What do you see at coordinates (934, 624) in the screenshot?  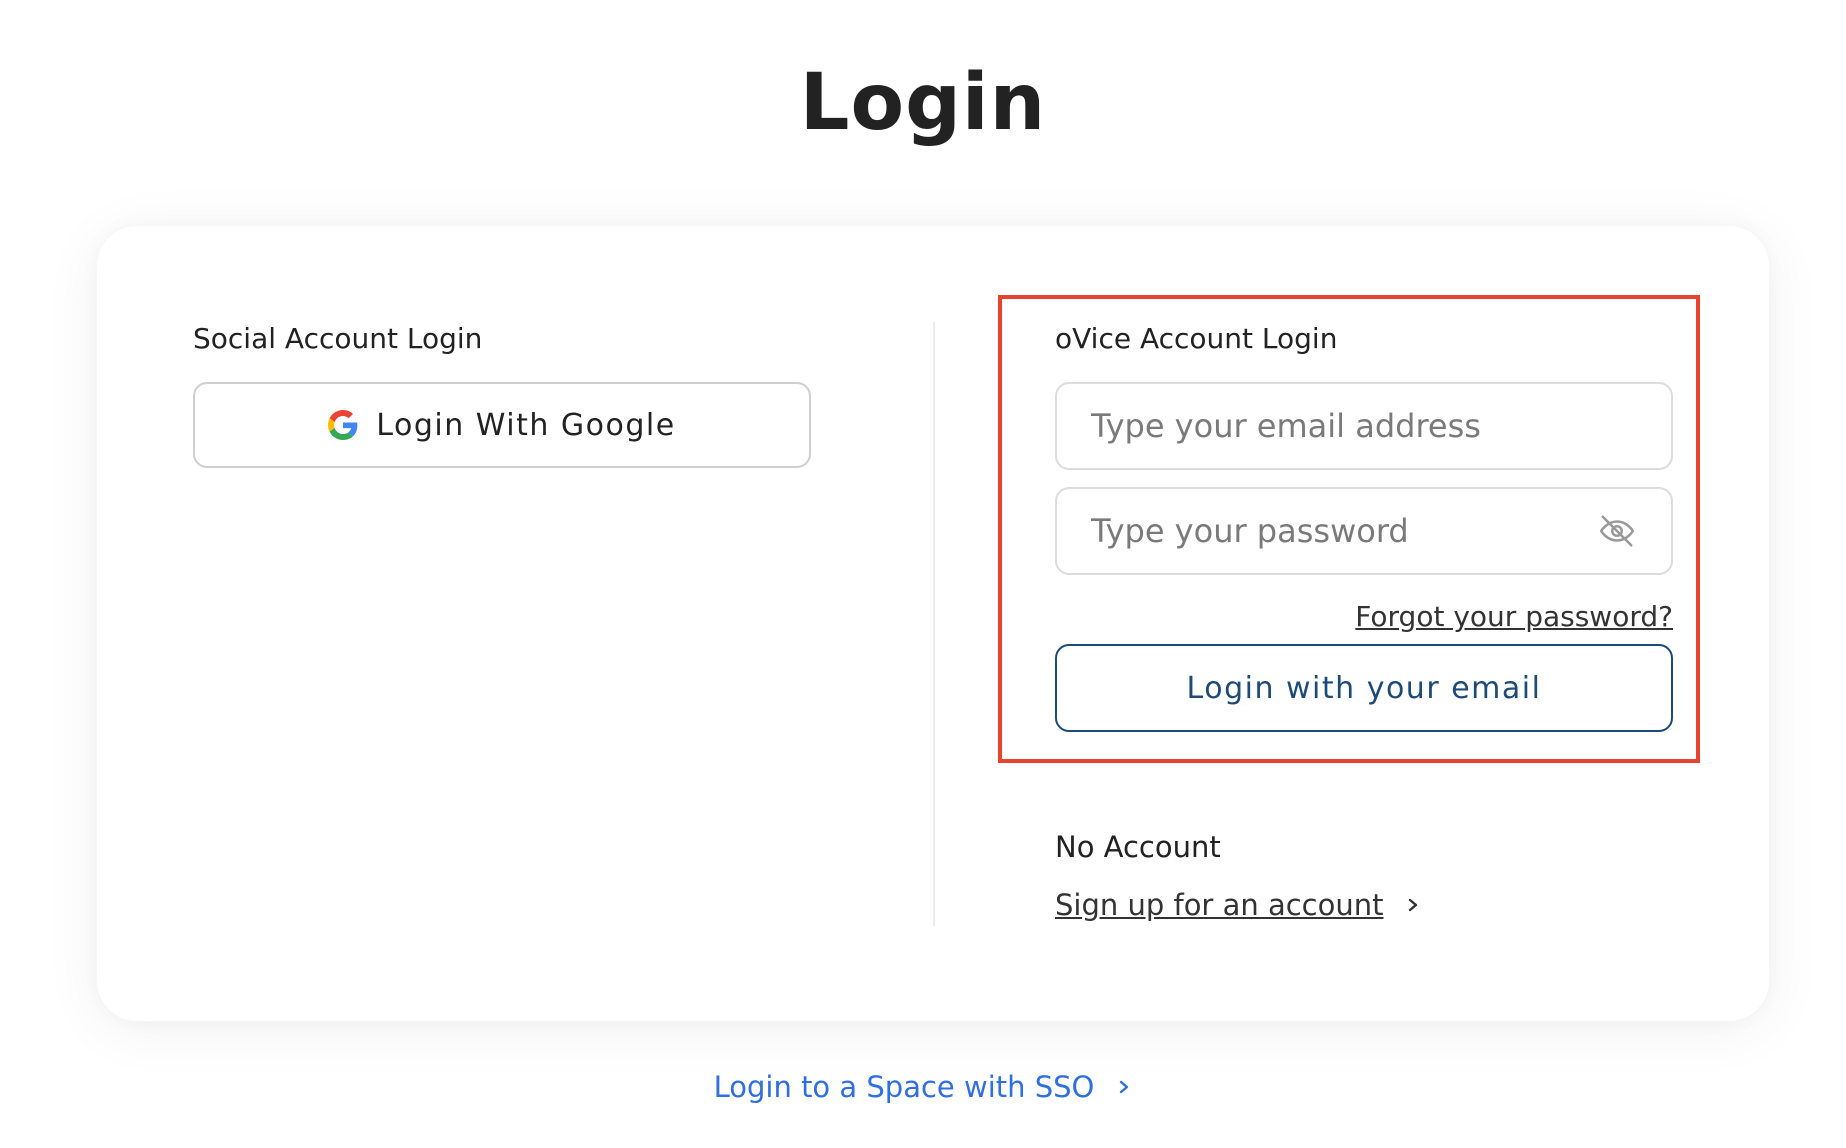 I see `column-divider` at bounding box center [934, 624].